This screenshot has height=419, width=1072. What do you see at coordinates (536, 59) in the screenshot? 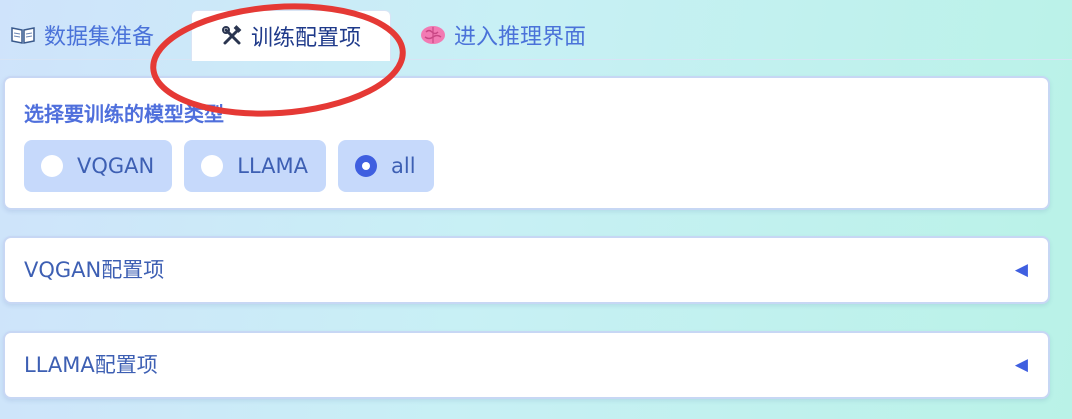
I see `tab-divider` at bounding box center [536, 59].